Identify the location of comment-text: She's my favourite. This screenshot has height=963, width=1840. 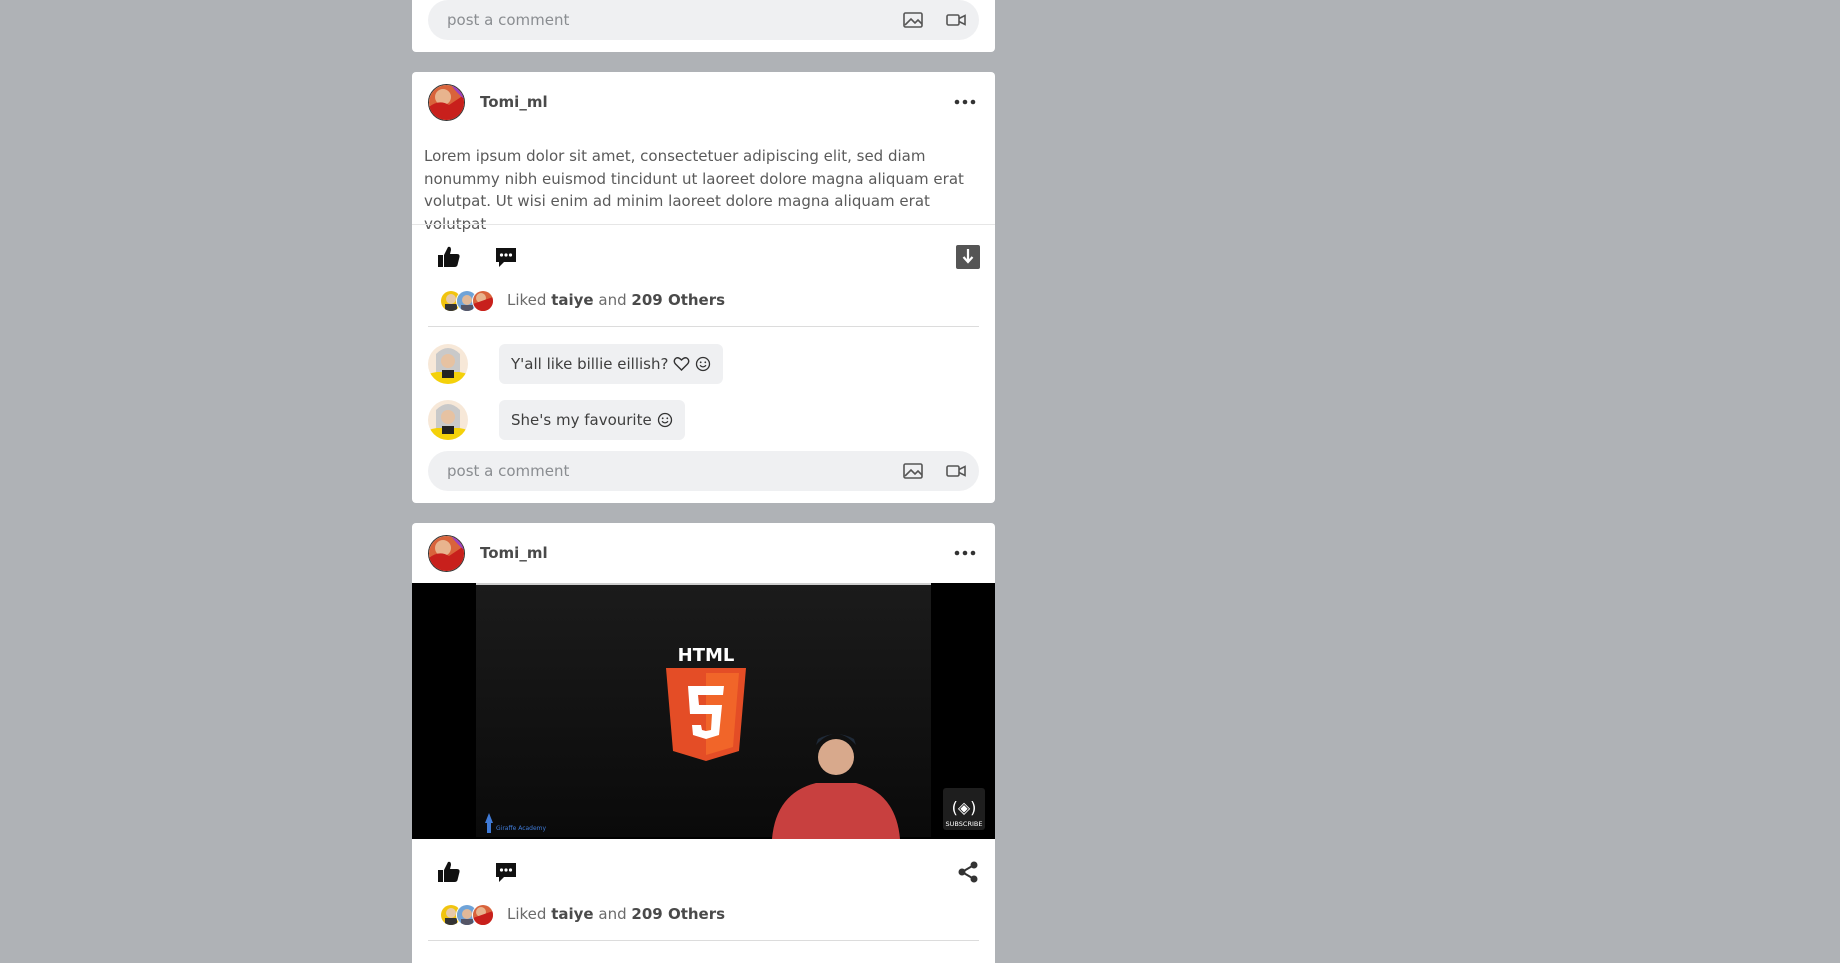
(581, 420).